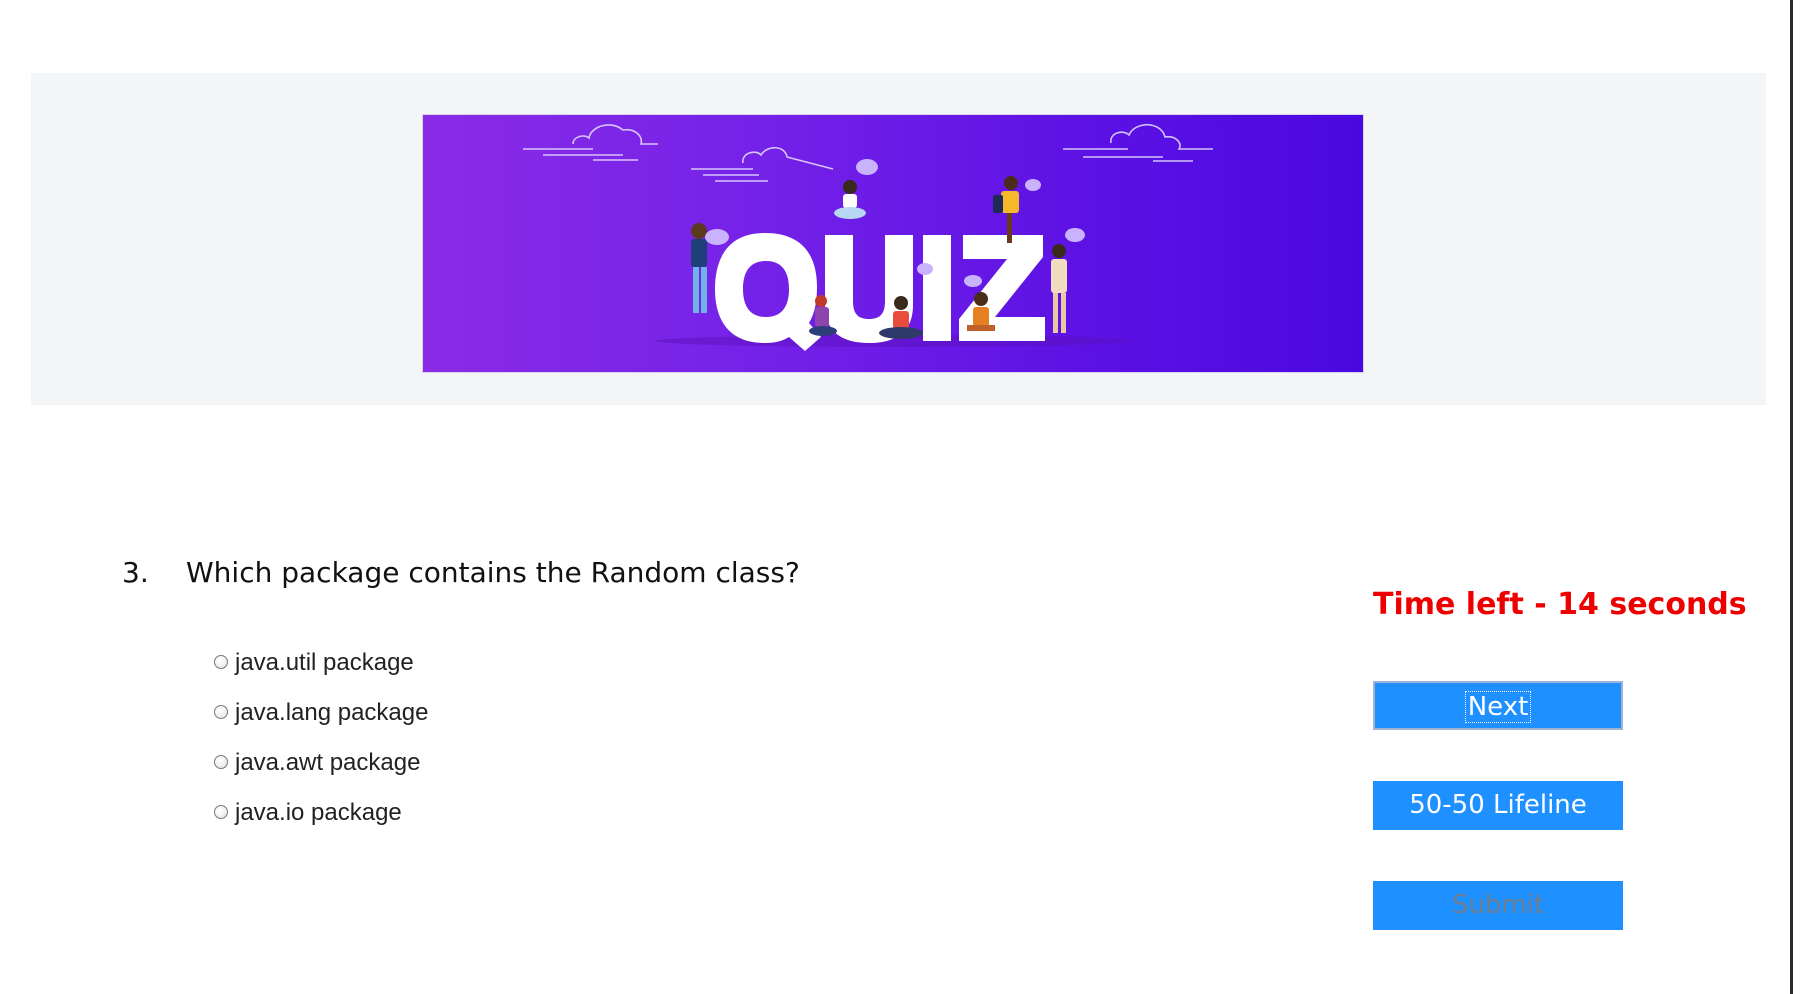 This screenshot has height=994, width=1801. Describe the element at coordinates (493, 572) in the screenshot. I see `question-text: Which package contains the Random class?` at that location.